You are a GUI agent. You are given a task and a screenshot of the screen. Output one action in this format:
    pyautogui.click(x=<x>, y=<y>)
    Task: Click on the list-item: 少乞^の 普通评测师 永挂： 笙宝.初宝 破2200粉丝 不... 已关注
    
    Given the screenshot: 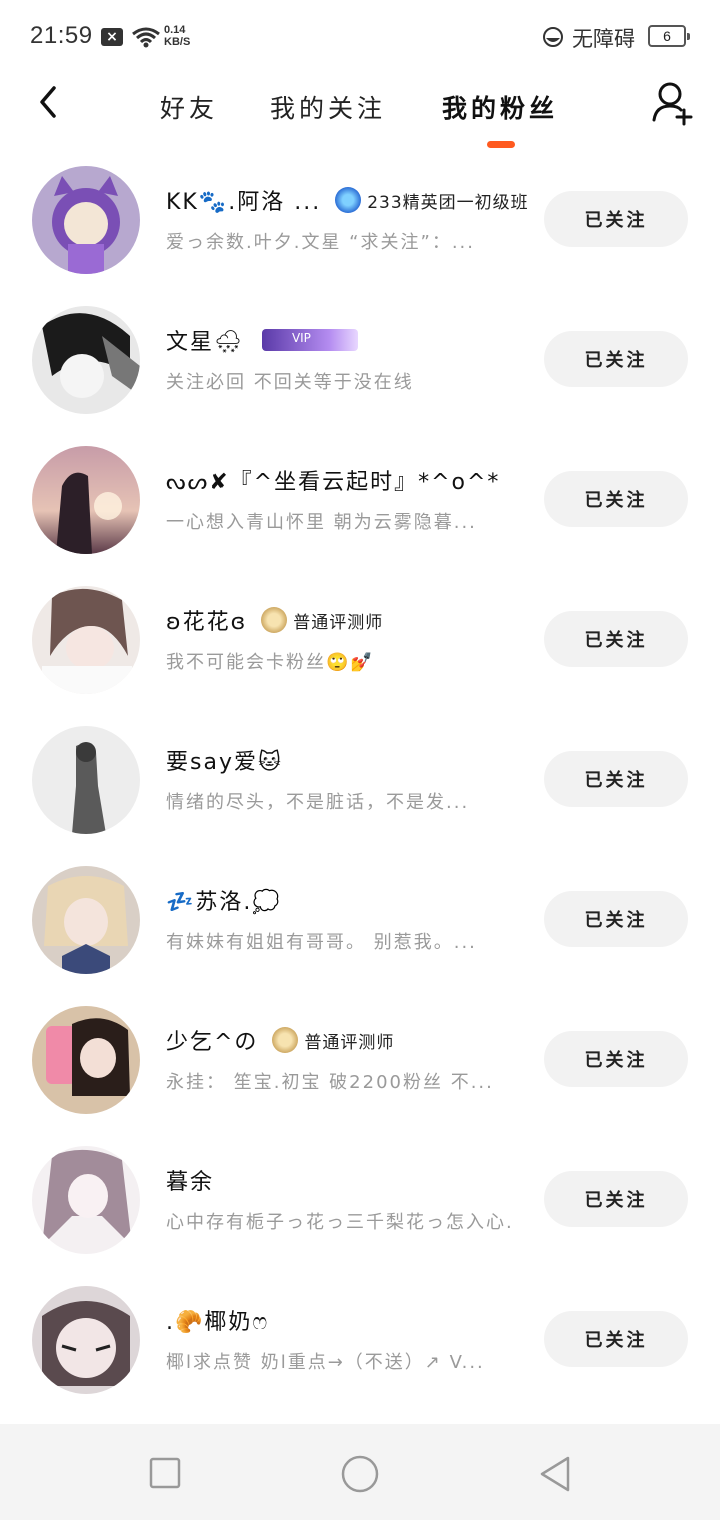 What is the action you would take?
    pyautogui.click(x=360, y=1070)
    